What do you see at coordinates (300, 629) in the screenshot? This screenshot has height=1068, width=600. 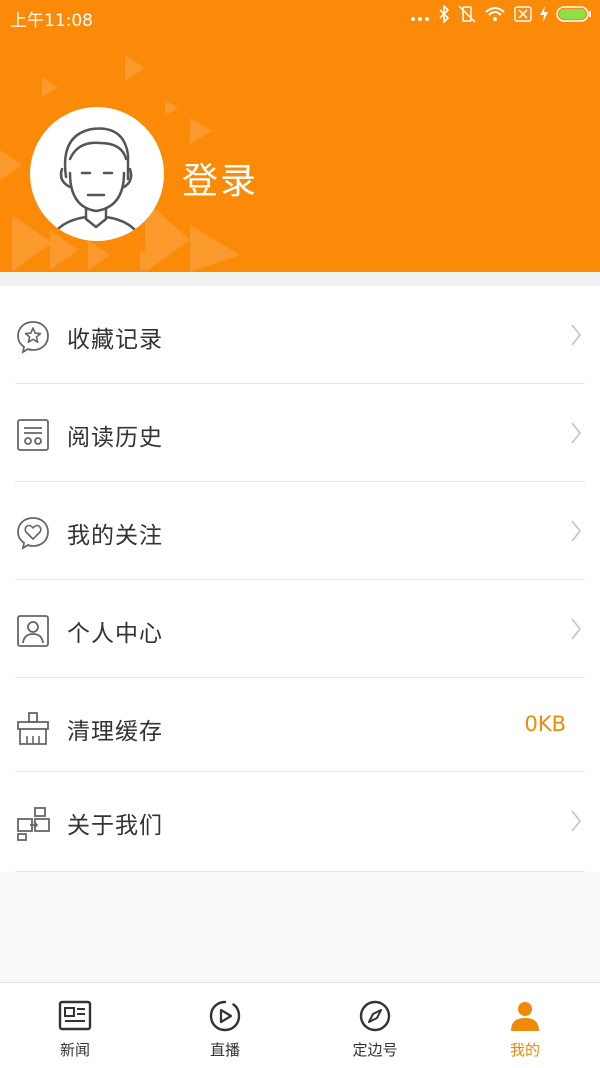 I see `menu-item-profile: 个人中心` at bounding box center [300, 629].